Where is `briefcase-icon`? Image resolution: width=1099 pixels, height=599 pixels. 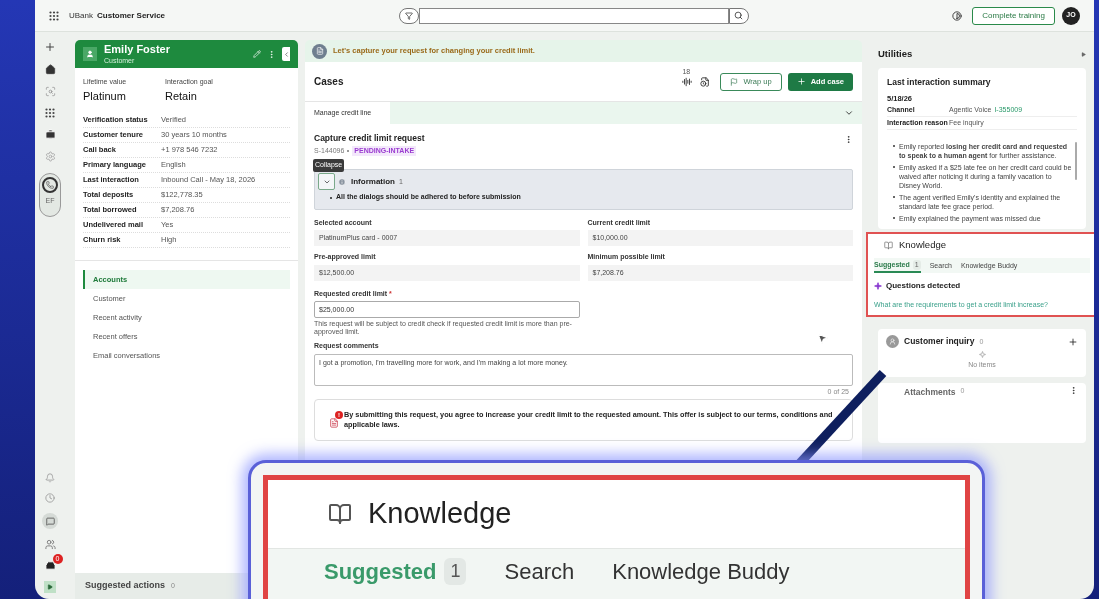 briefcase-icon is located at coordinates (50, 134).